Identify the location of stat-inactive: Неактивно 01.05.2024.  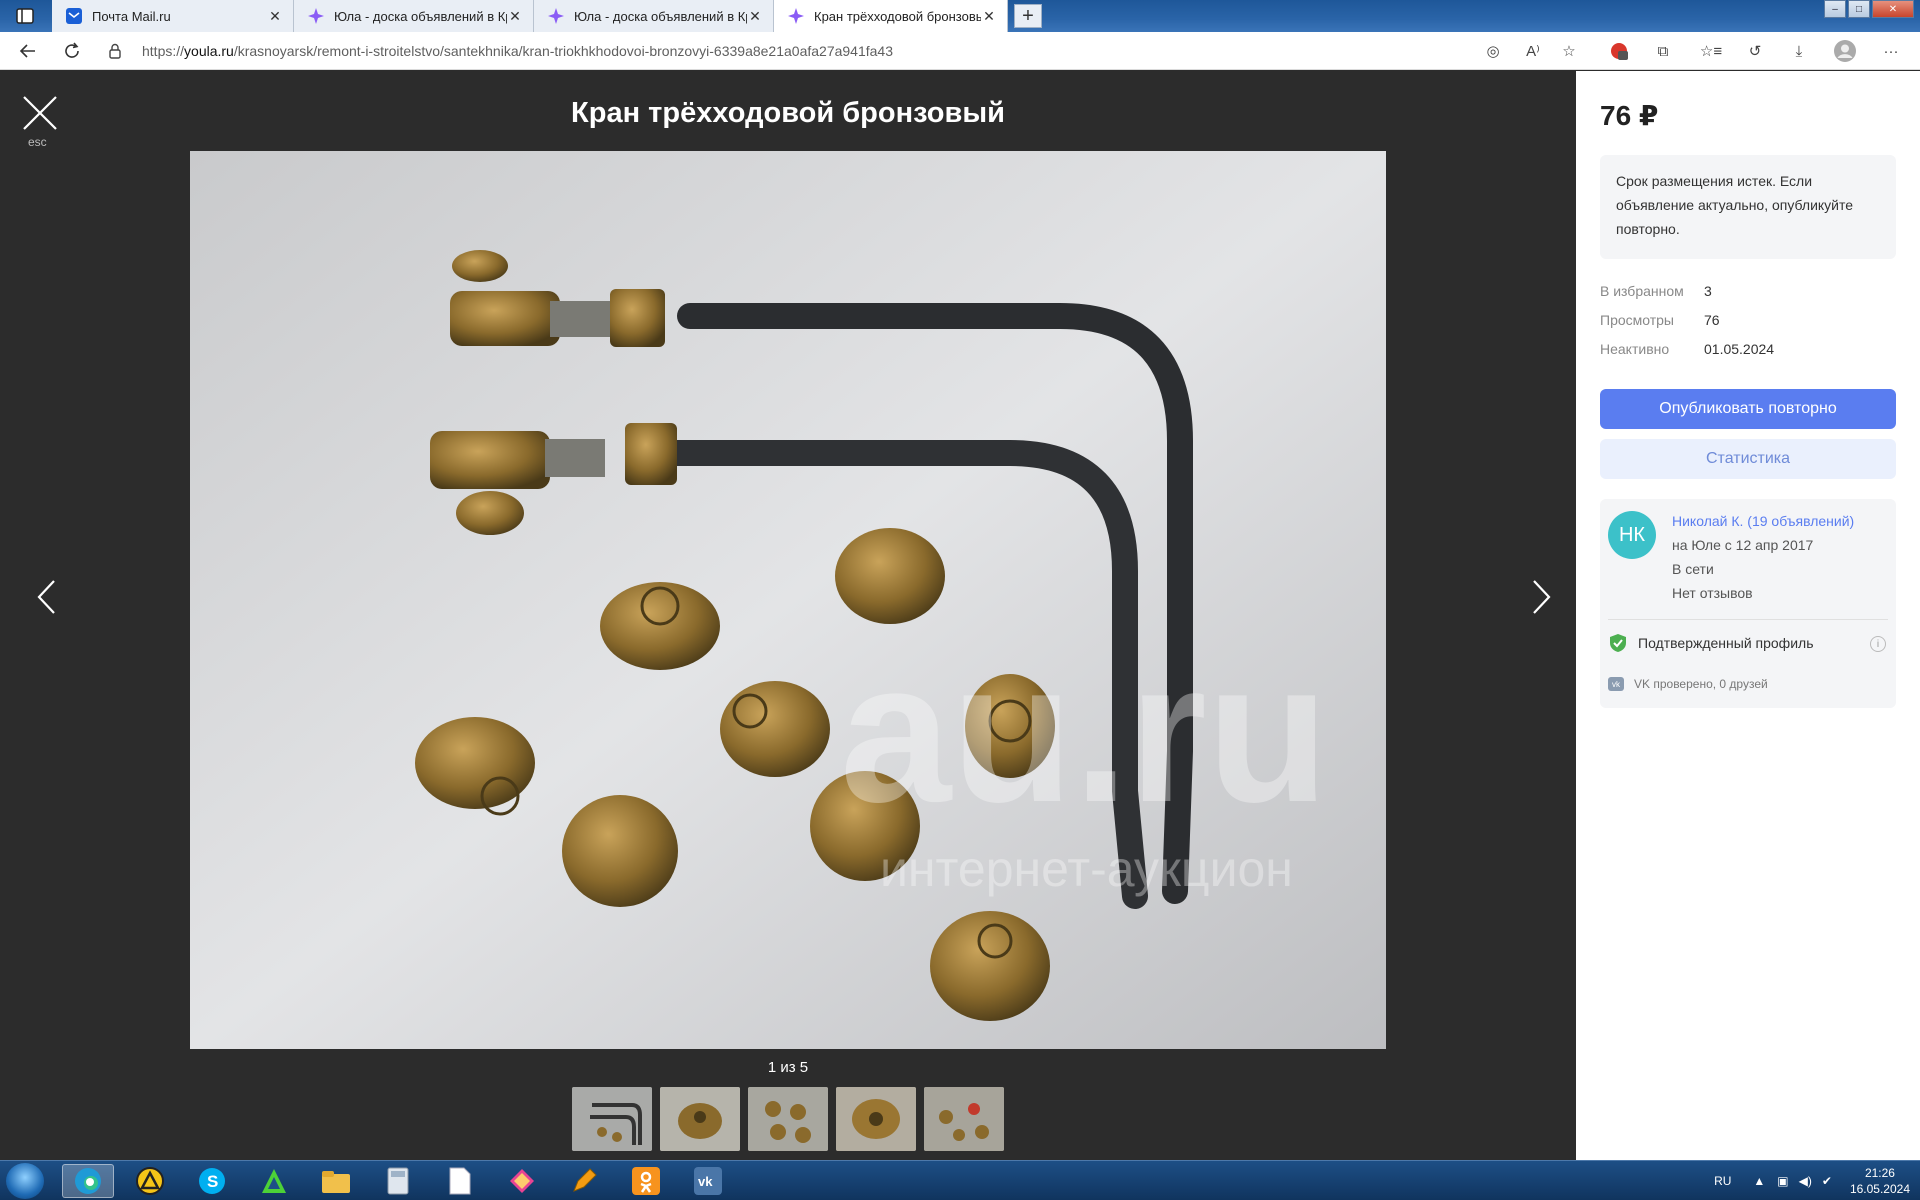
(1687, 355).